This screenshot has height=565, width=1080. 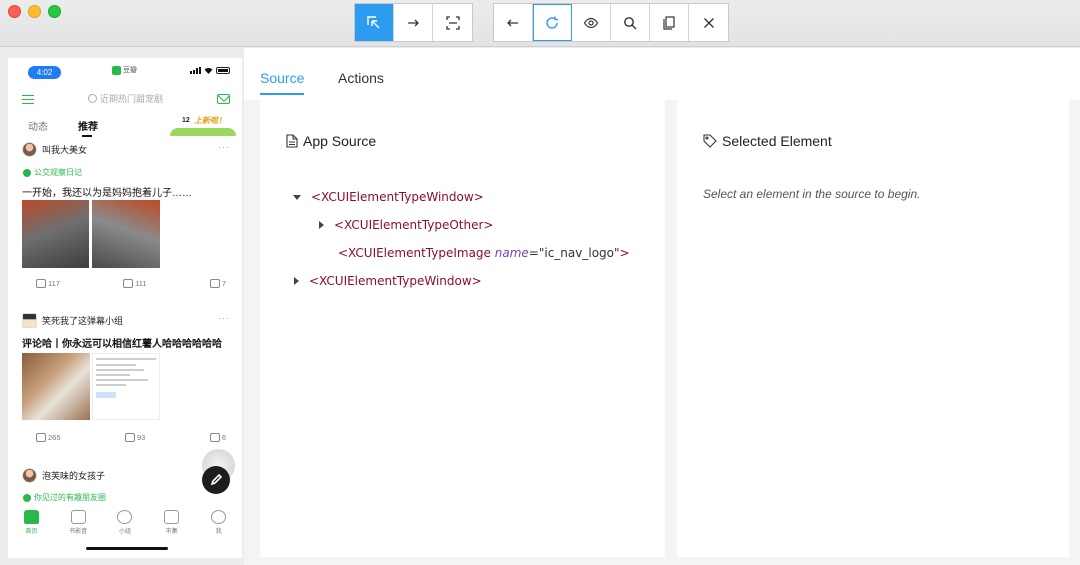 I want to click on file-icon, so click(x=292, y=141).